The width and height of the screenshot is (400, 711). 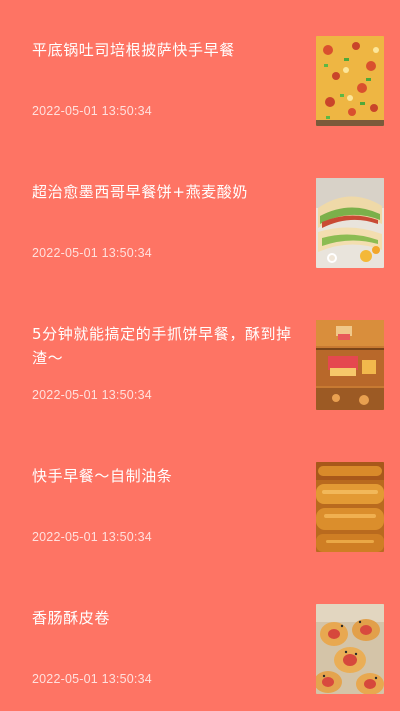 I want to click on article-title: 5分钟就能搞定的手抓饼早餐，酥到掉渣～, so click(x=168, y=346).